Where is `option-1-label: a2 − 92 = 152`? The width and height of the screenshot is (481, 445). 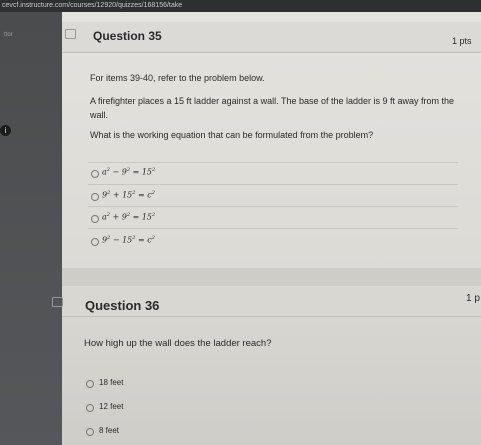
option-1-label: a2 − 92 = 152 is located at coordinates (128, 172).